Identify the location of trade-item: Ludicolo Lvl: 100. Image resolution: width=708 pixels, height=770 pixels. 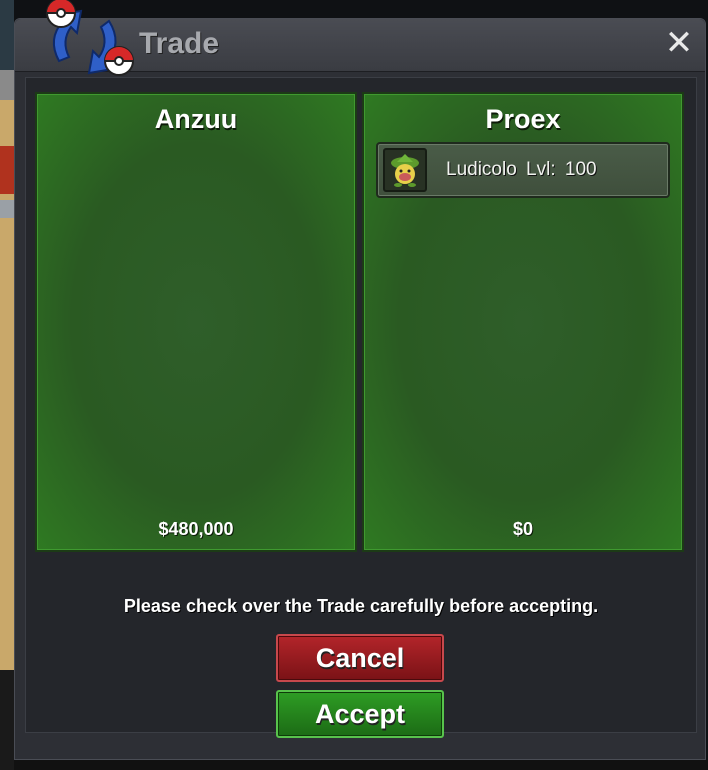
(523, 170).